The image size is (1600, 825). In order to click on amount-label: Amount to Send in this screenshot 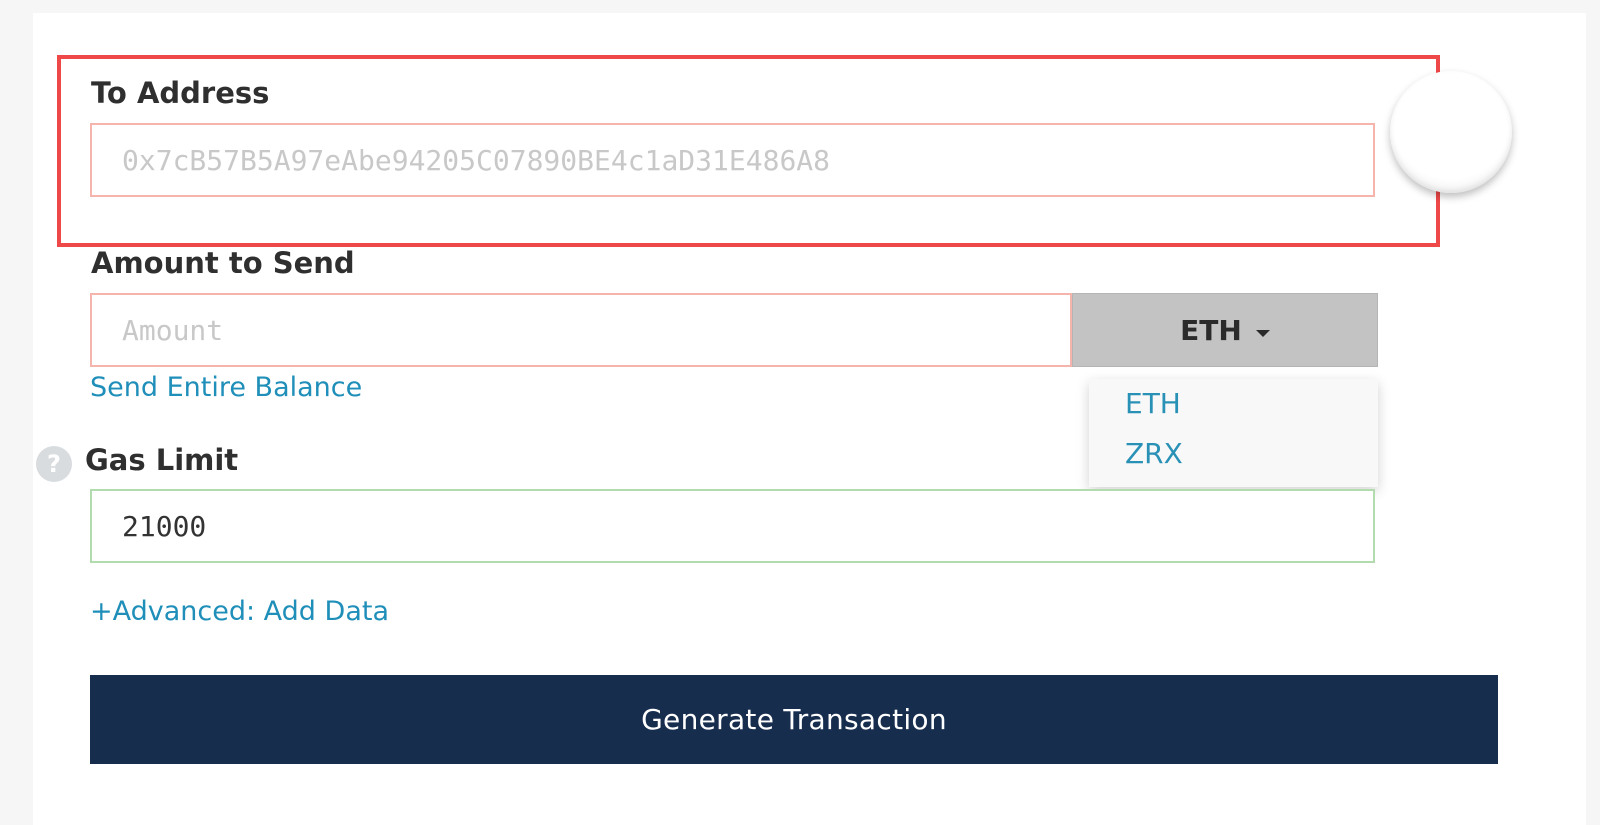, I will do `click(223, 263)`.